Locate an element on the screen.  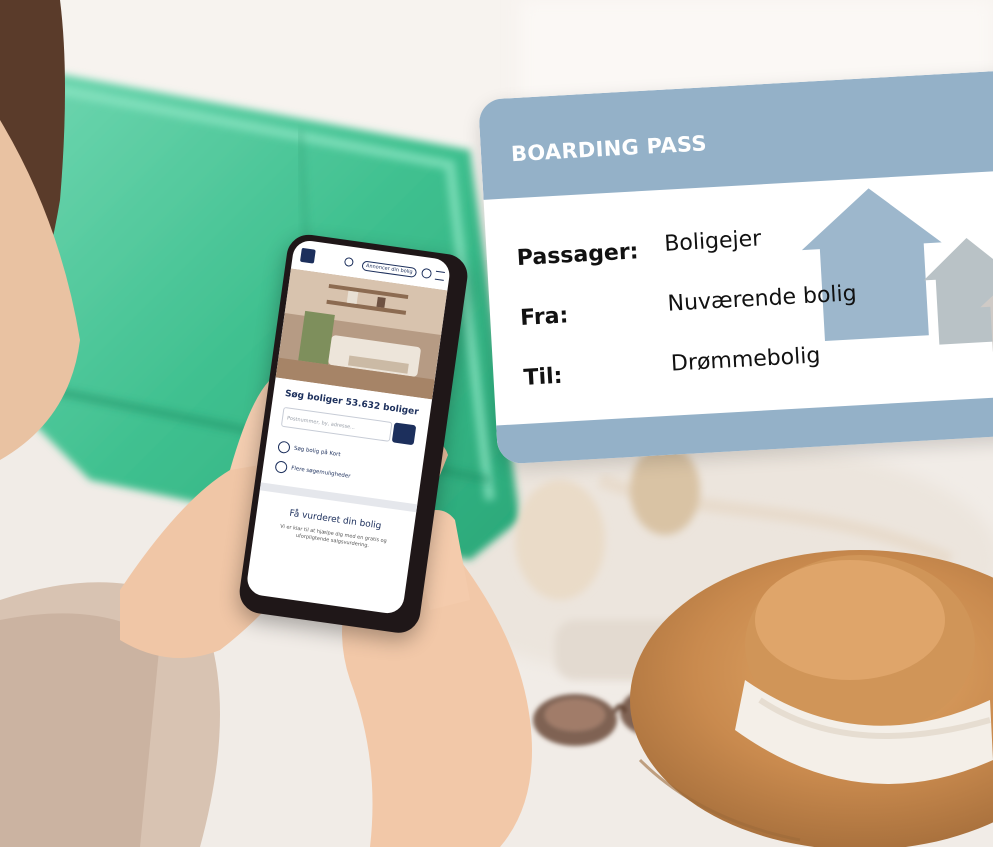
user-icon is located at coordinates (426, 273).